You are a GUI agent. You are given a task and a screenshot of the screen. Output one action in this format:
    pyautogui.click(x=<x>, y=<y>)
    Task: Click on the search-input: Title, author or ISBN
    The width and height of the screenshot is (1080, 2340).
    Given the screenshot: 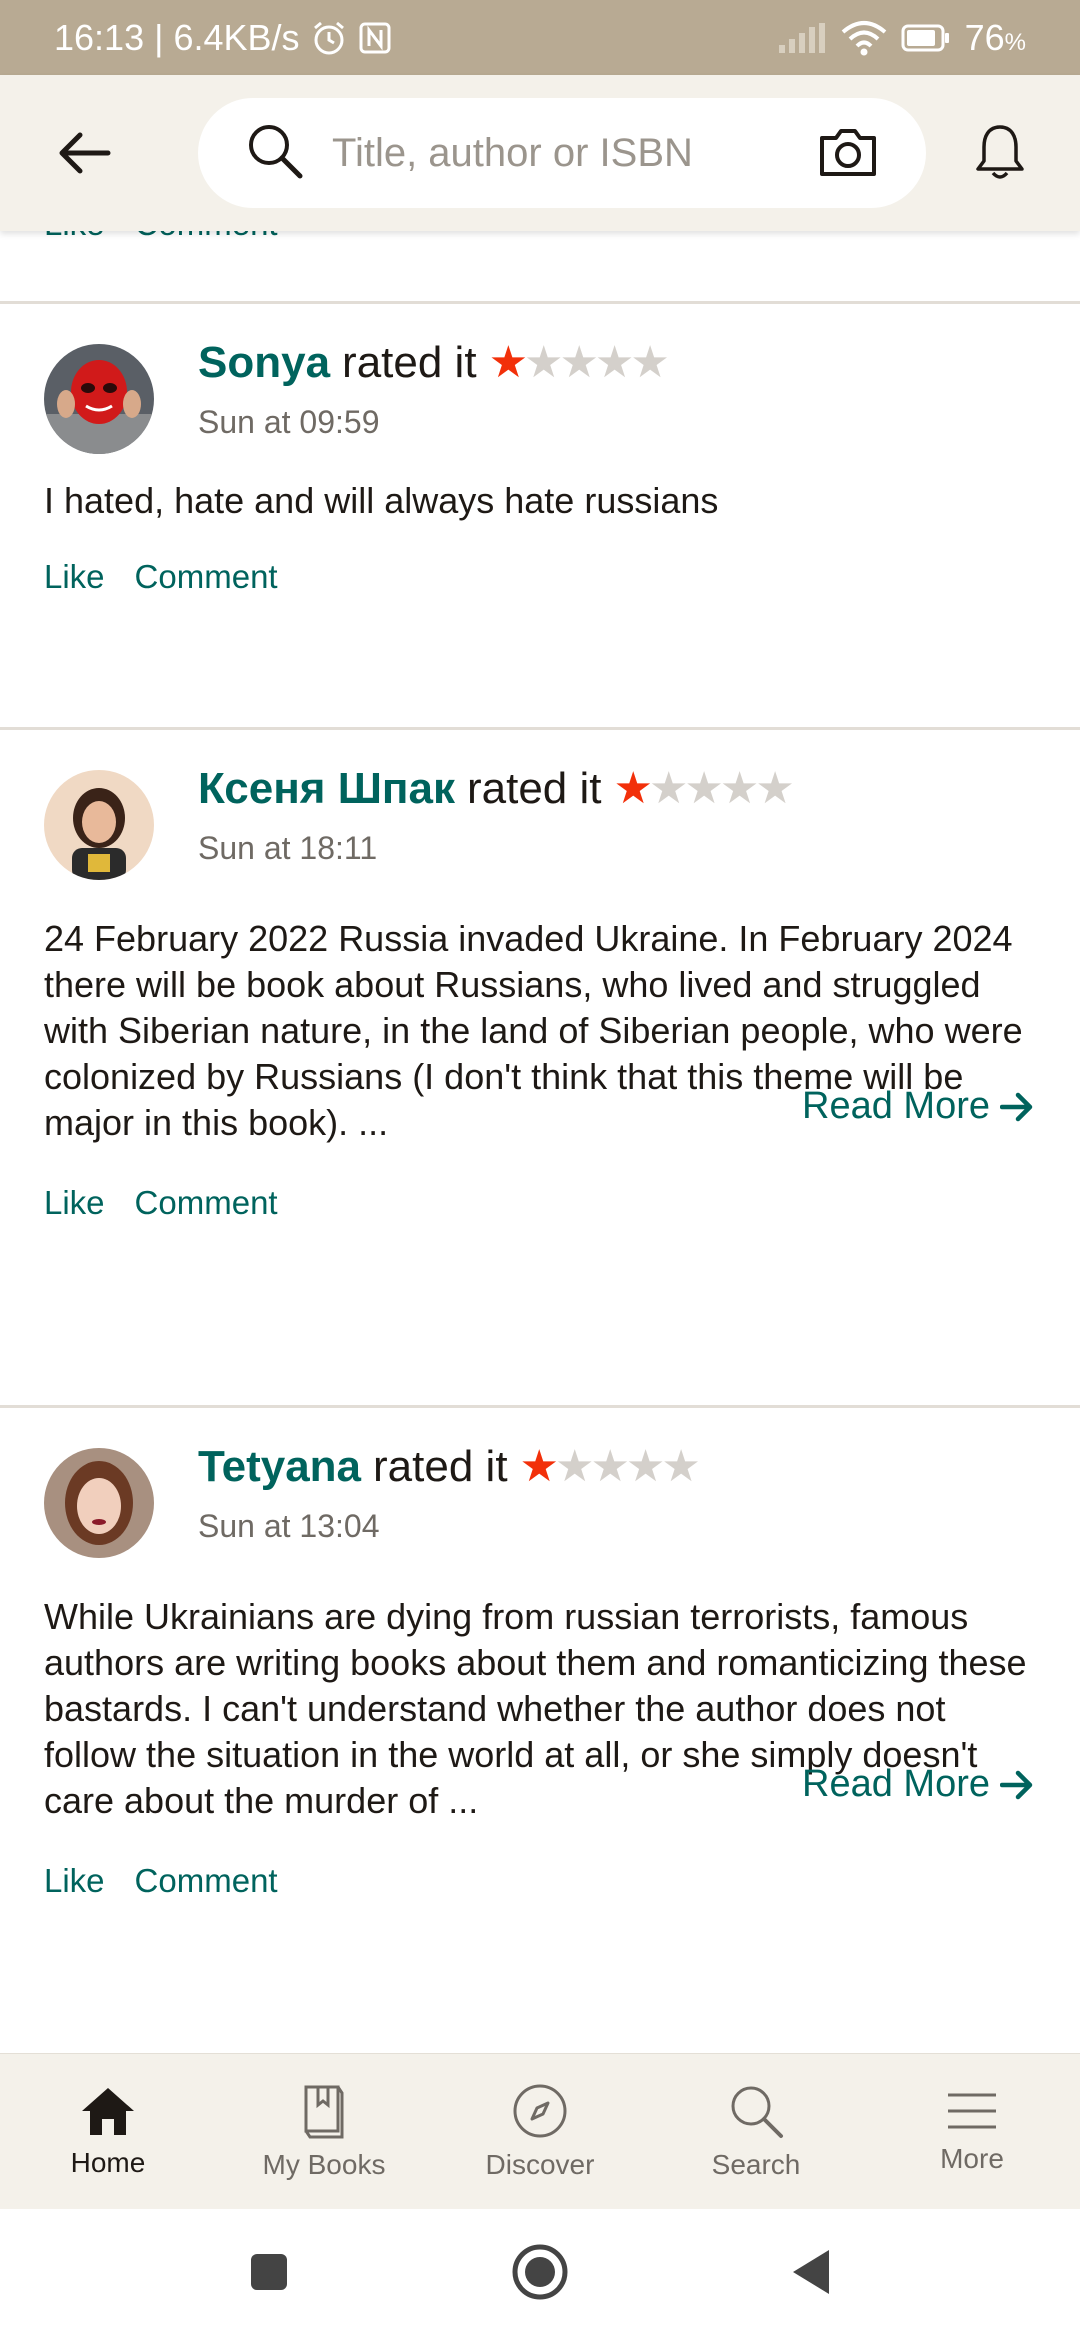 What is the action you would take?
    pyautogui.click(x=562, y=153)
    